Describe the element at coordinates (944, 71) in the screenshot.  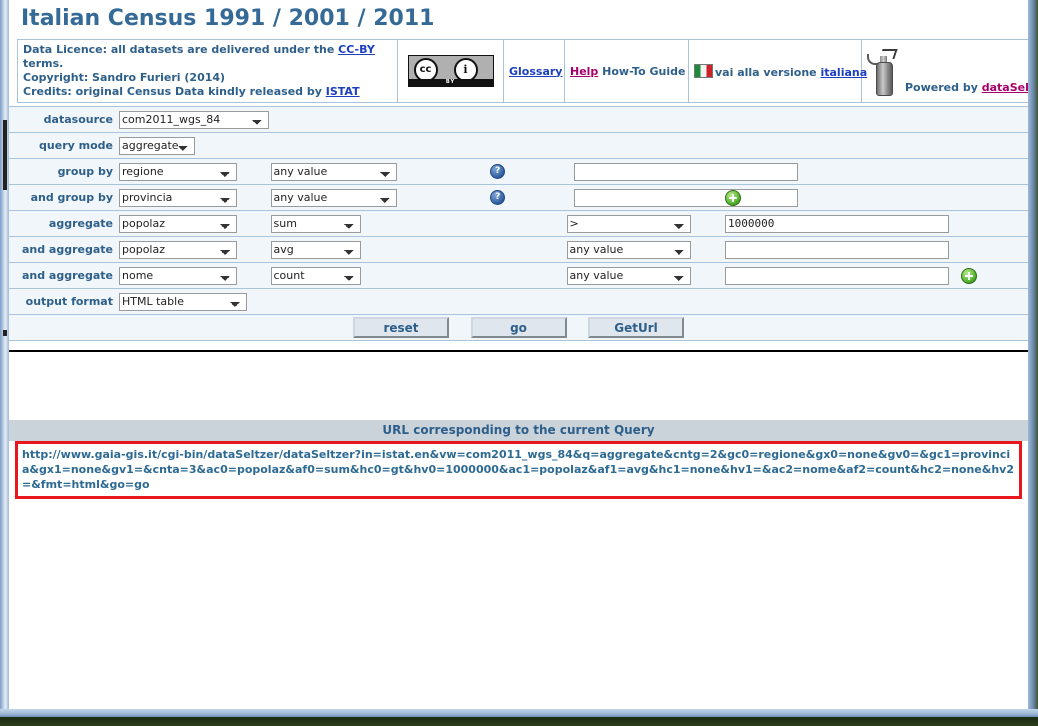
I see `powered-by-cell: Powered by dataSeltzer` at that location.